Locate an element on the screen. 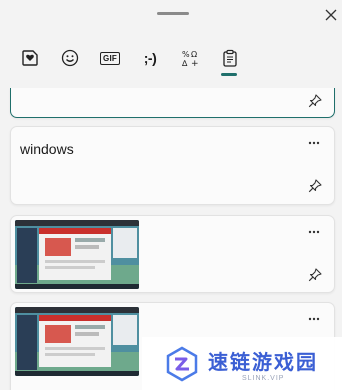 The height and width of the screenshot is (390, 342). close-button is located at coordinates (331, 15).